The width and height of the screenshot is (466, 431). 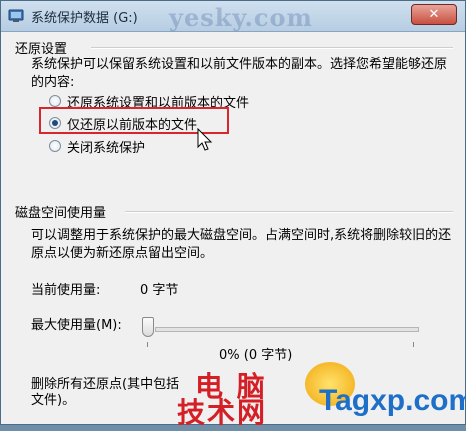 I want to click on watermark-top: yesky.com, so click(x=241, y=17).